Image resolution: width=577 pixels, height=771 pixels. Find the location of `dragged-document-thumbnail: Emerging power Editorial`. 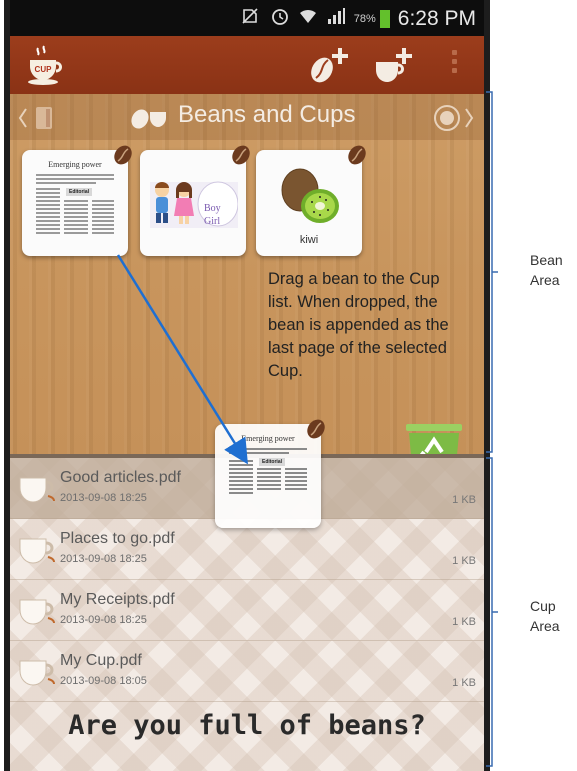

dragged-document-thumbnail: Emerging power Editorial is located at coordinates (268, 477).